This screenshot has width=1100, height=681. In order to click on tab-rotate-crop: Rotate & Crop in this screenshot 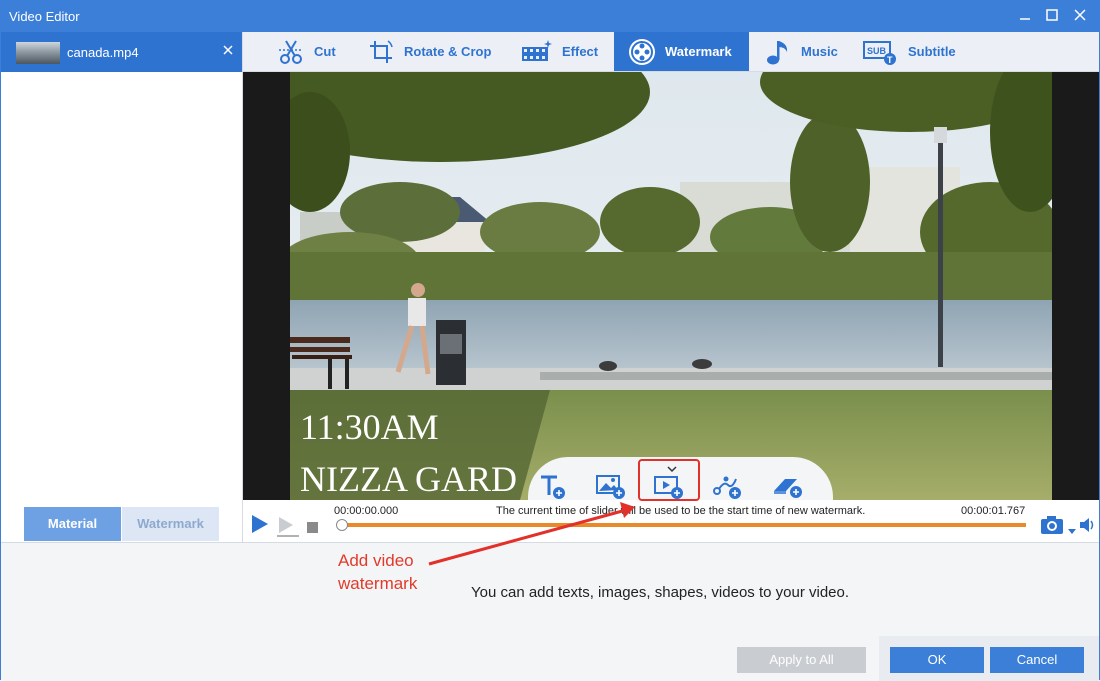, I will do `click(428, 51)`.